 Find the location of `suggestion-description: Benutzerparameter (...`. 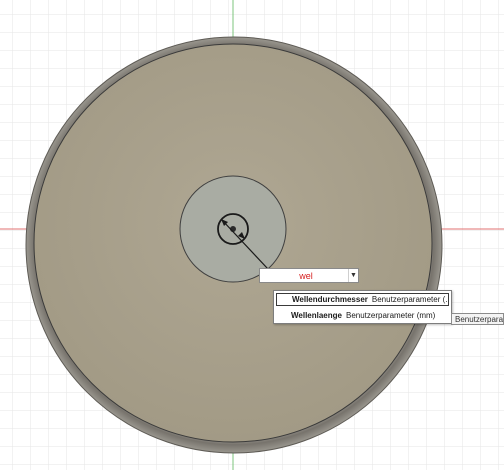

suggestion-description: Benutzerparameter (... is located at coordinates (410, 299).